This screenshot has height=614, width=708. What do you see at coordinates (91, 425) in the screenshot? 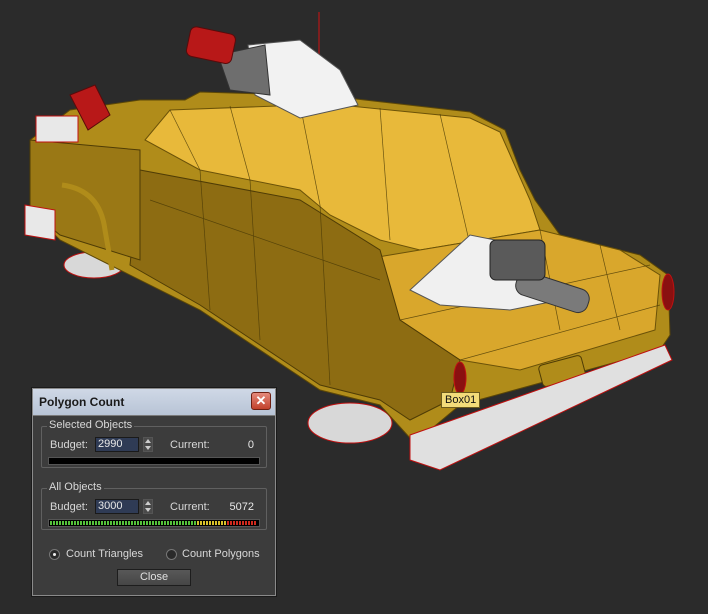
I see `selected-objects-label: Selected Objects` at bounding box center [91, 425].